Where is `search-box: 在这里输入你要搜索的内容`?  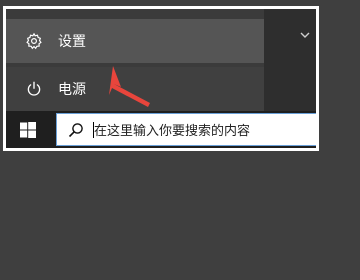
search-box: 在这里输入你要搜索的内容 is located at coordinates (186, 129).